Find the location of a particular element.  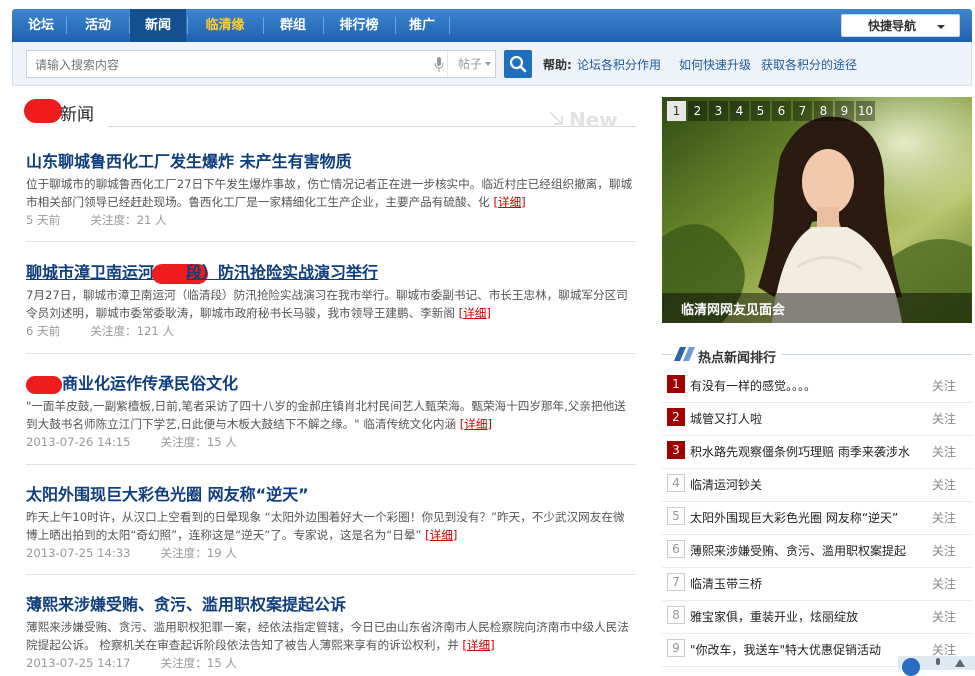

slide-caption: 临清网网友见面会 is located at coordinates (733, 308).